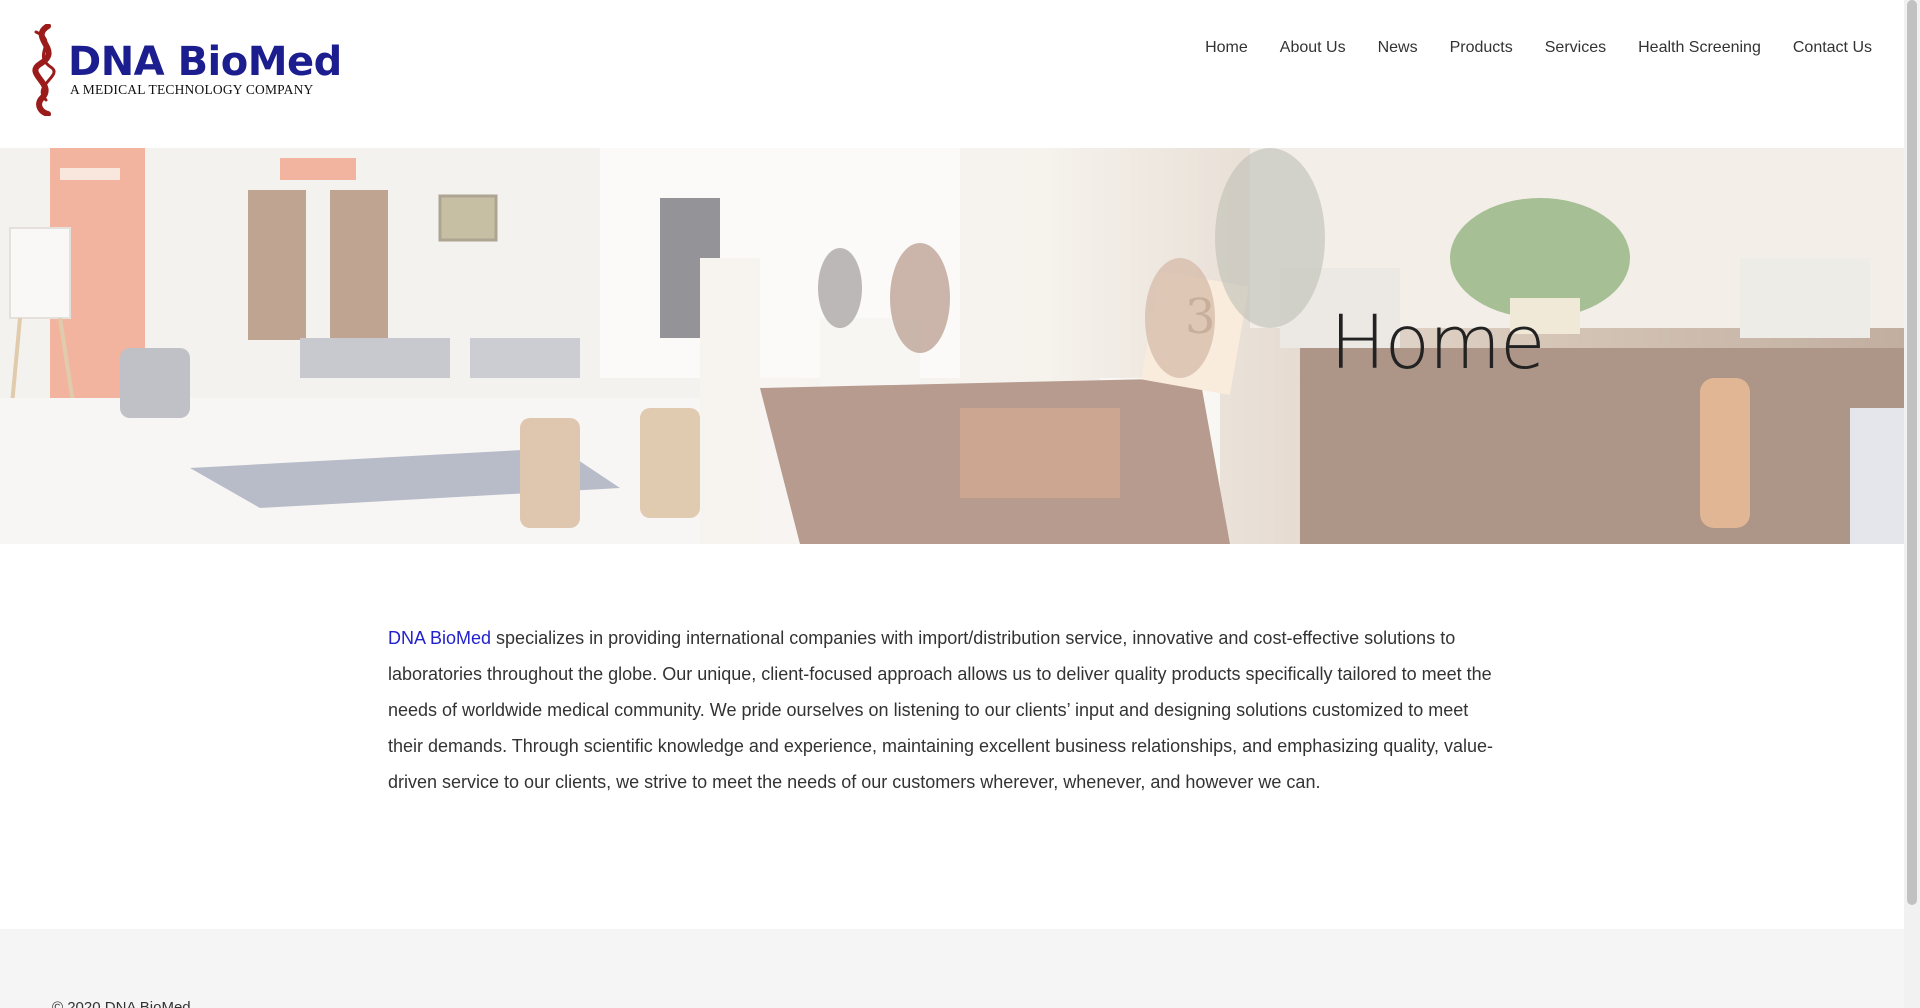  What do you see at coordinates (121, 1003) in the screenshot?
I see `footer-copyright: © 2020 DNA BioMed` at bounding box center [121, 1003].